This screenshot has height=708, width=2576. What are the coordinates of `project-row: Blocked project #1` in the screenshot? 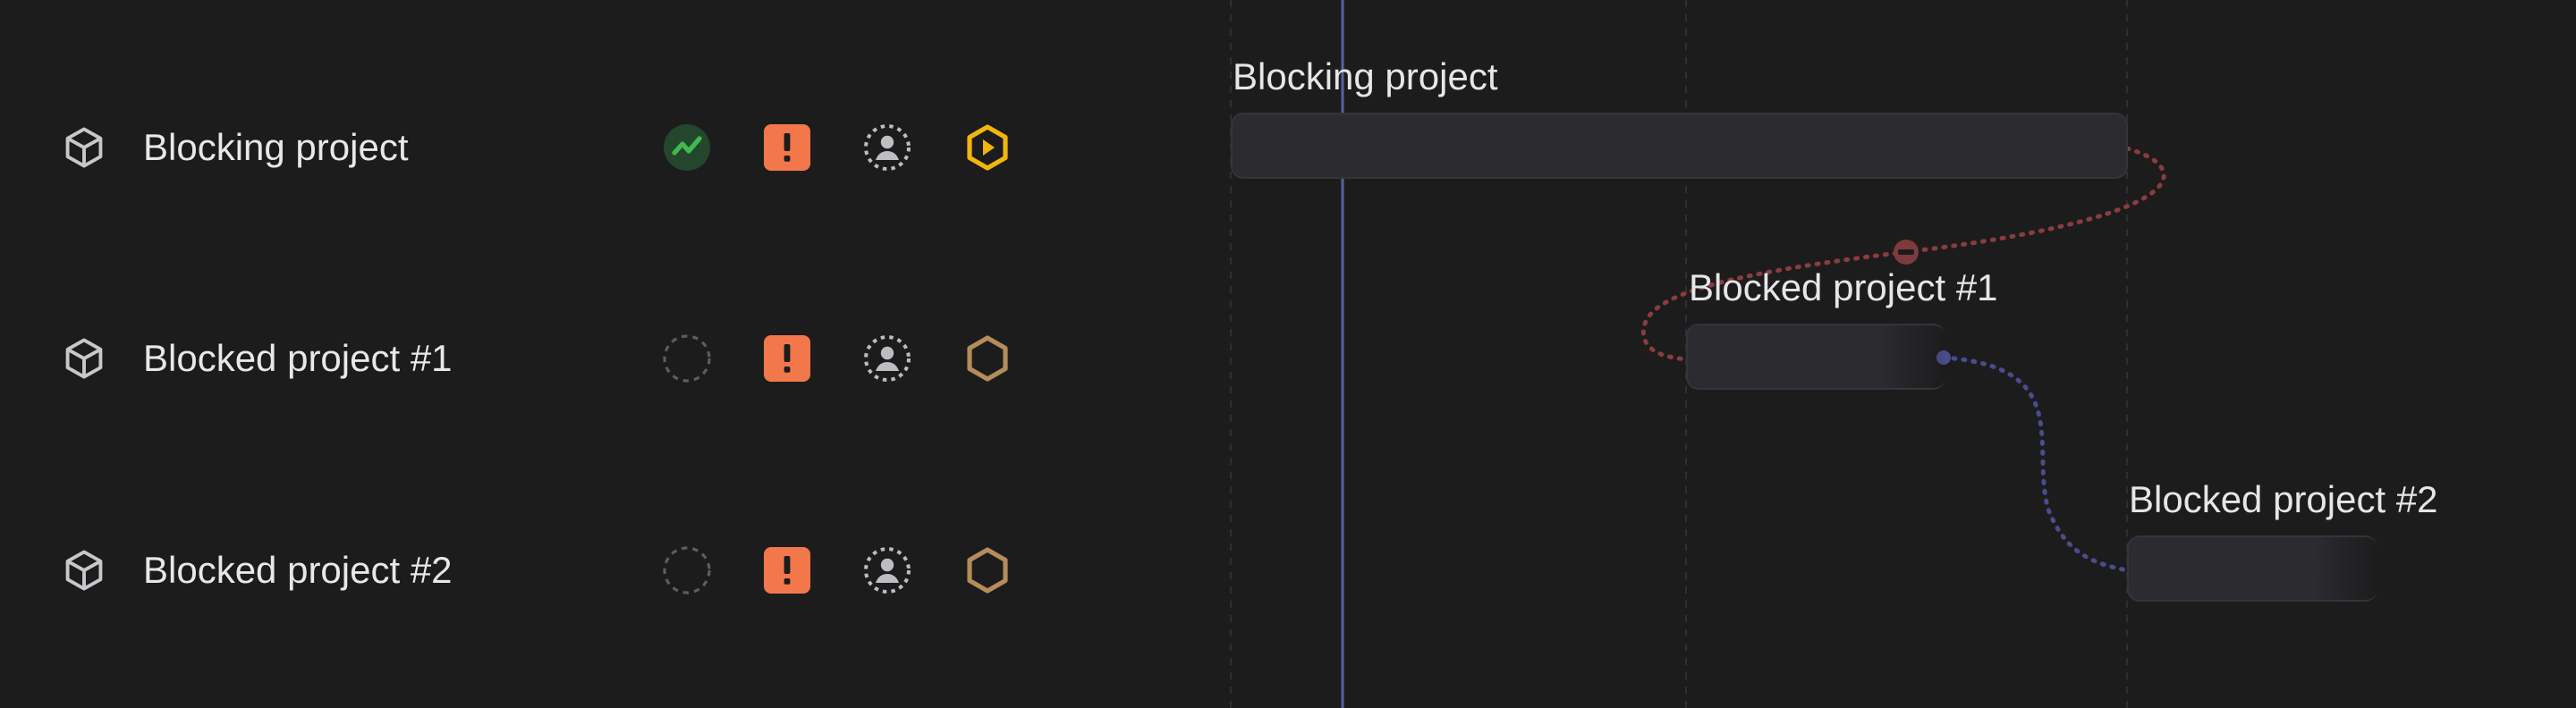 It's located at (536, 358).